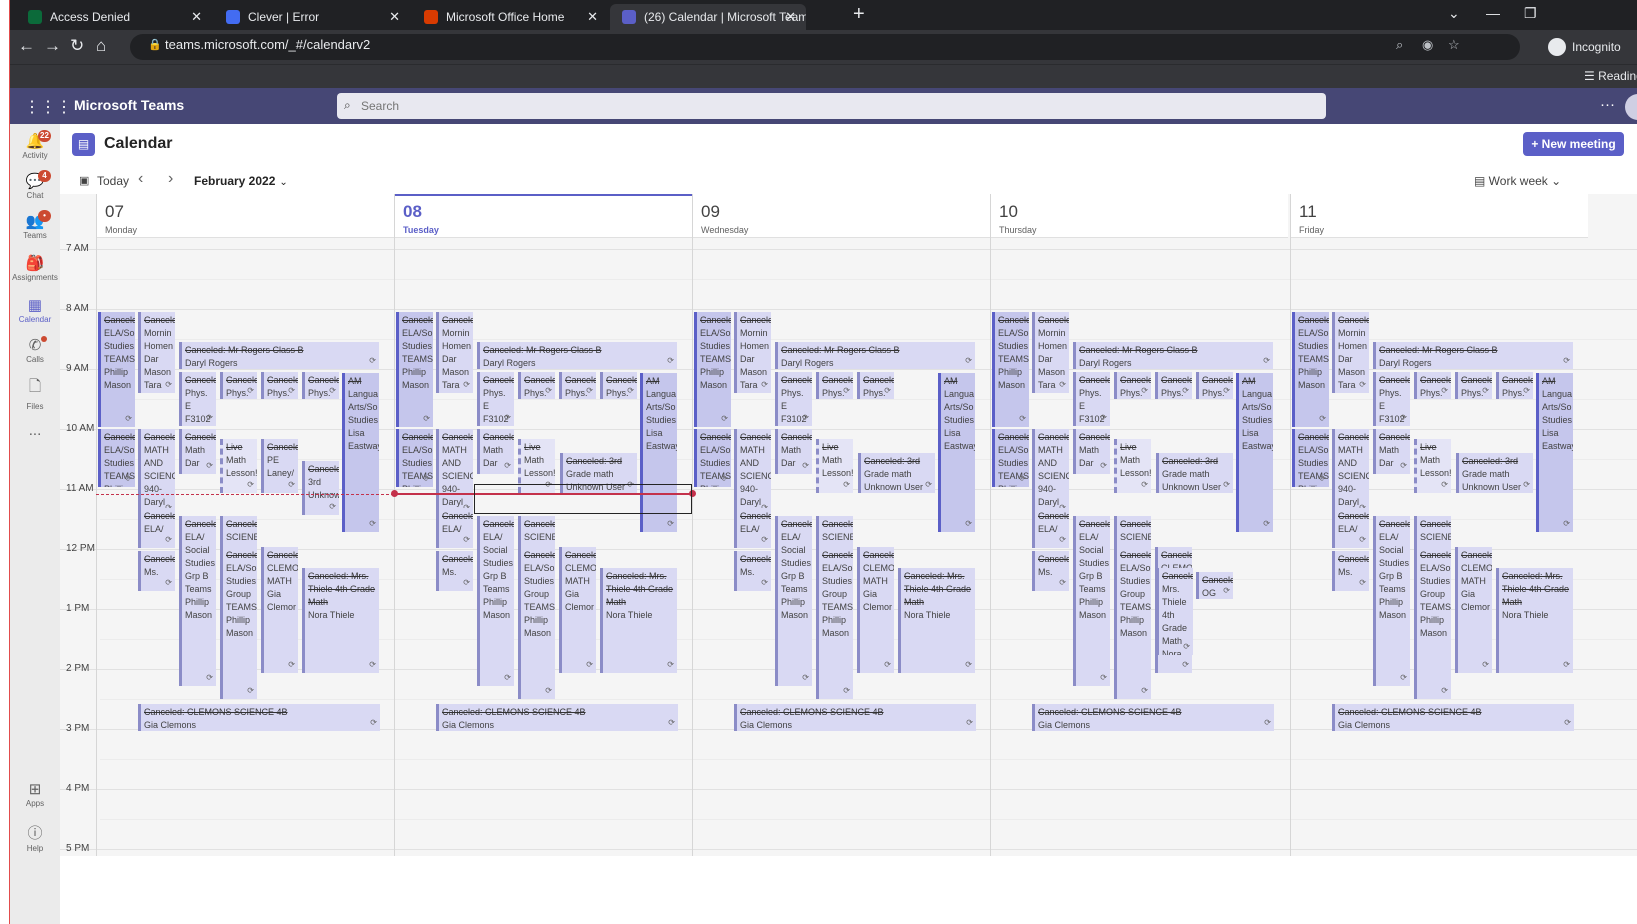 Image resolution: width=1637 pixels, height=924 pixels. I want to click on rail-assignments: 🎒 Assignments, so click(35, 268).